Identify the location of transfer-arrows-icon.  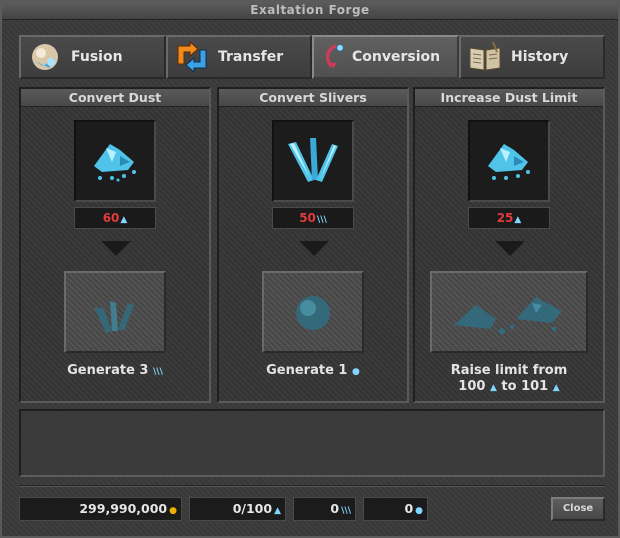
(192, 57).